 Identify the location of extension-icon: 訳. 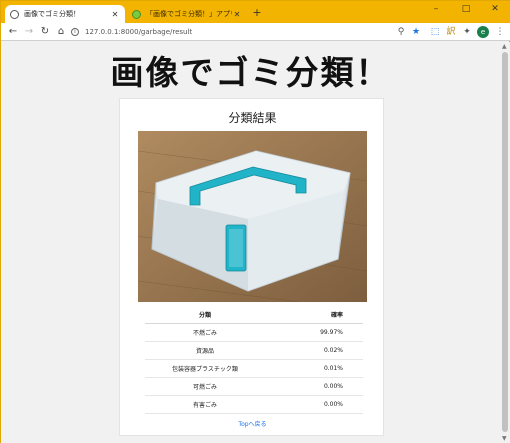
(451, 32).